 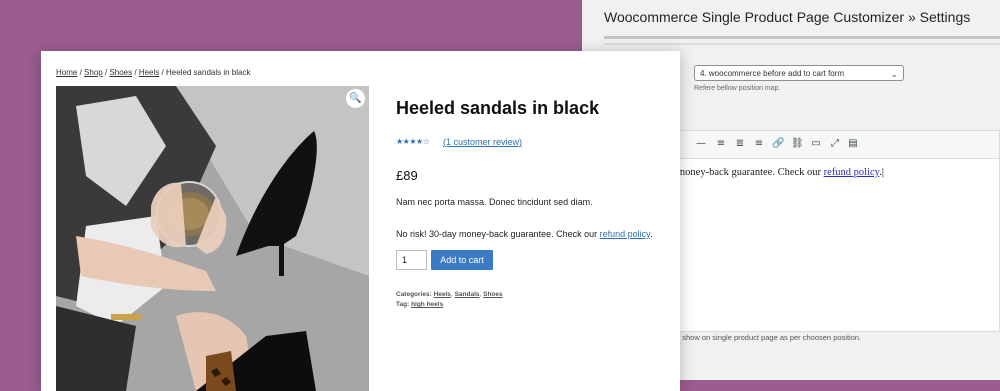 What do you see at coordinates (407, 175) in the screenshot?
I see `product-price: £89` at bounding box center [407, 175].